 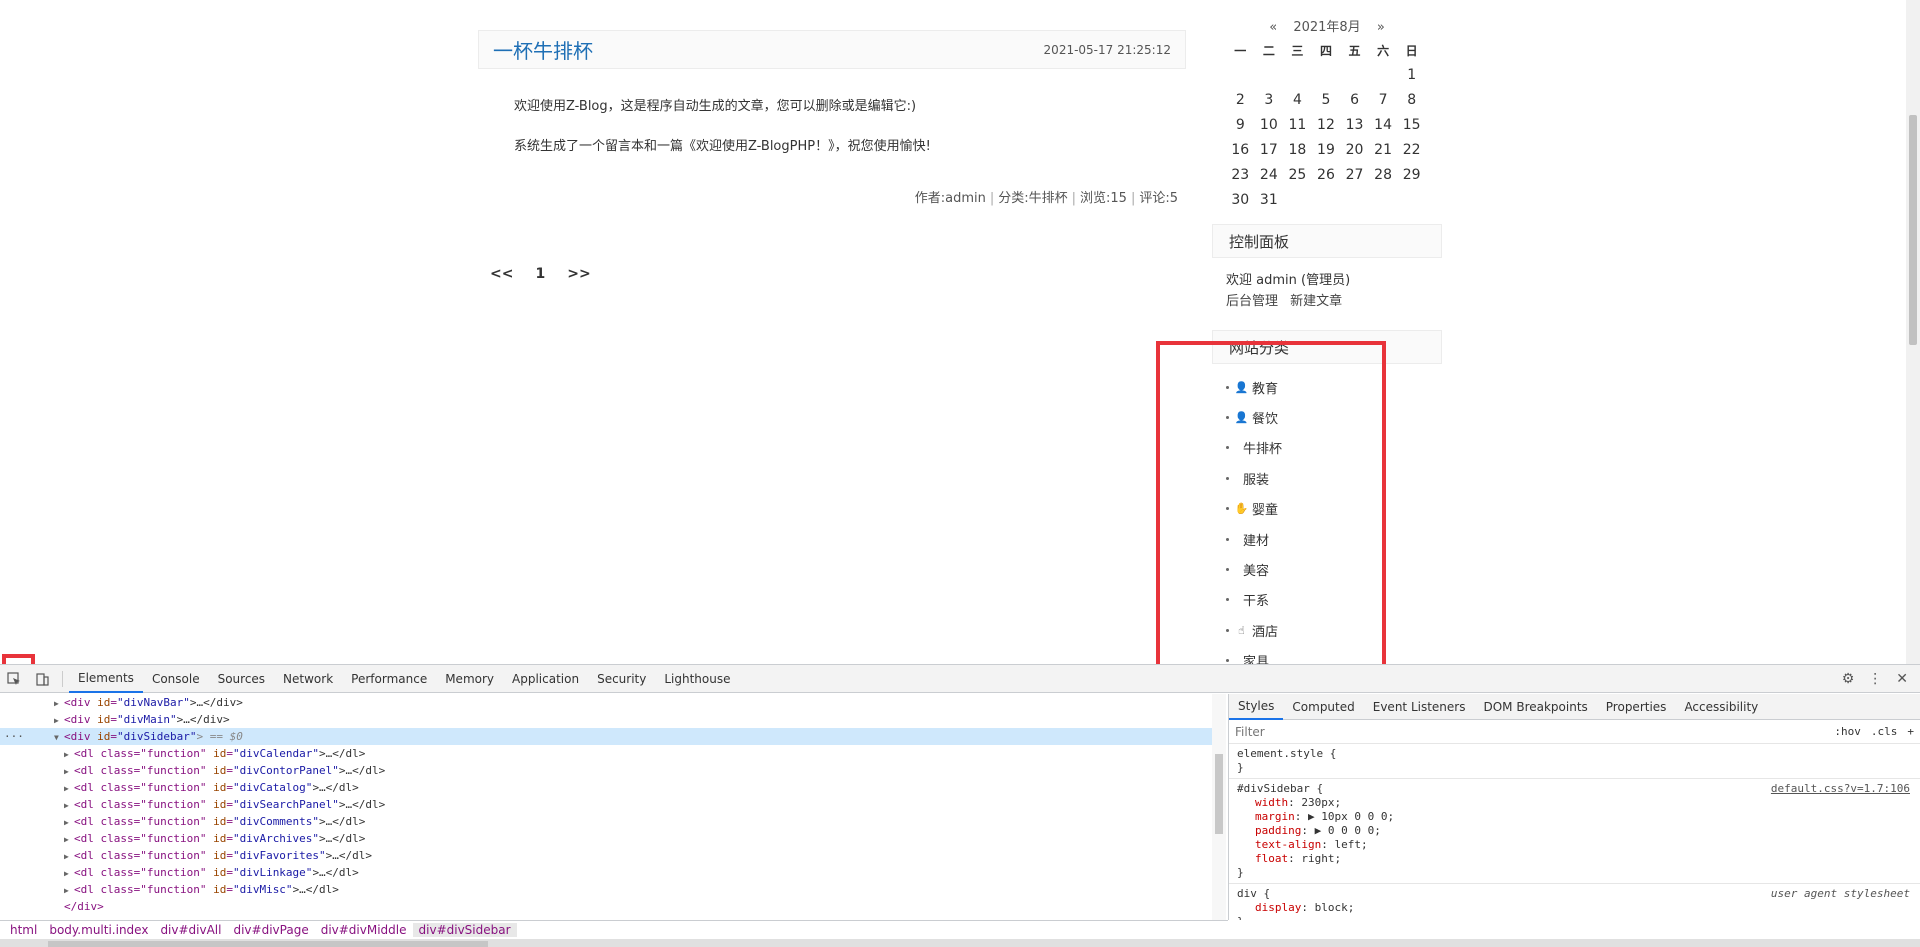 I want to click on calendar-day: 10, so click(x=1269, y=124).